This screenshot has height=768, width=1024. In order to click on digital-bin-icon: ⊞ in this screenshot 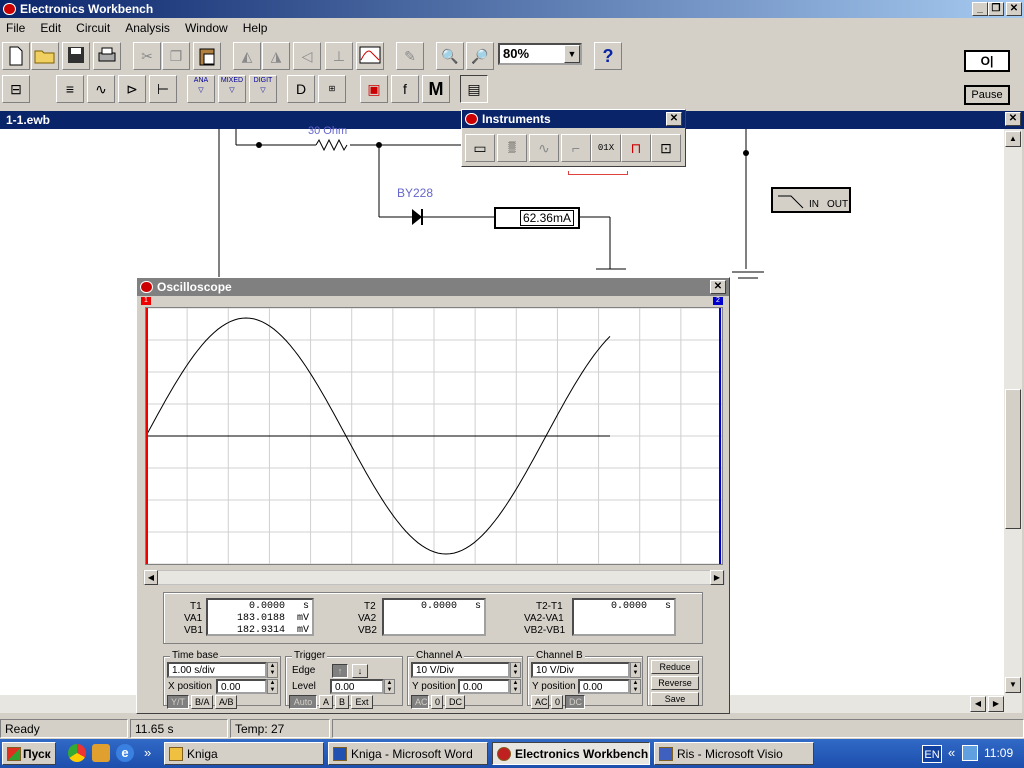, I will do `click(332, 89)`.